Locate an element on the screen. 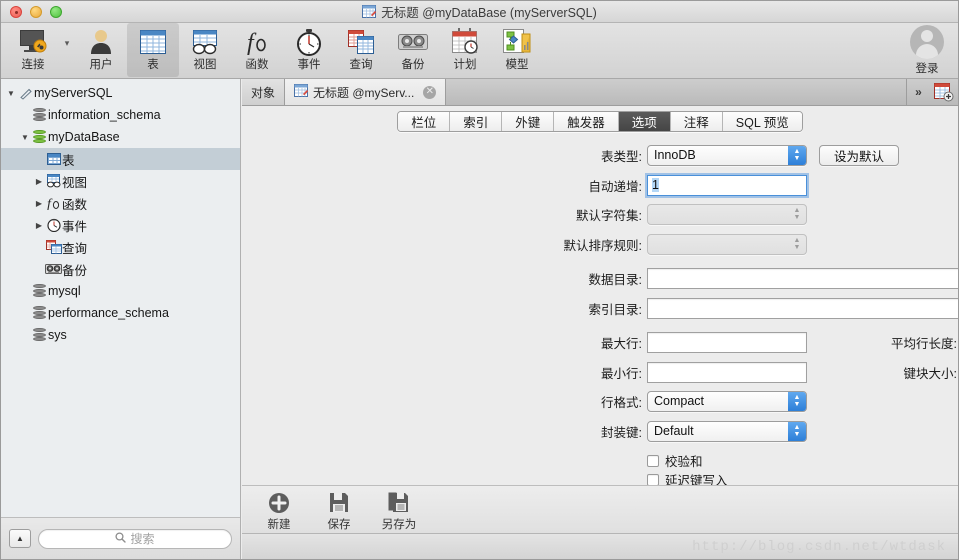 This screenshot has height=560, width=959. search-placeholder: 搜索 is located at coordinates (142, 539).